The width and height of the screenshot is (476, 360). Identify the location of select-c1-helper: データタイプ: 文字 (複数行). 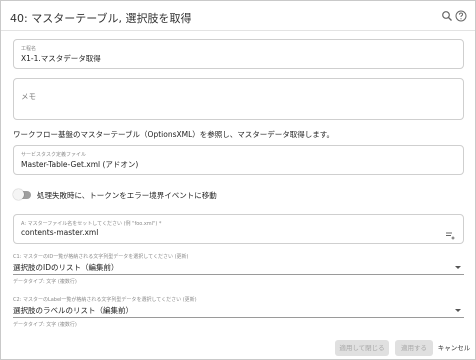
(45, 282).